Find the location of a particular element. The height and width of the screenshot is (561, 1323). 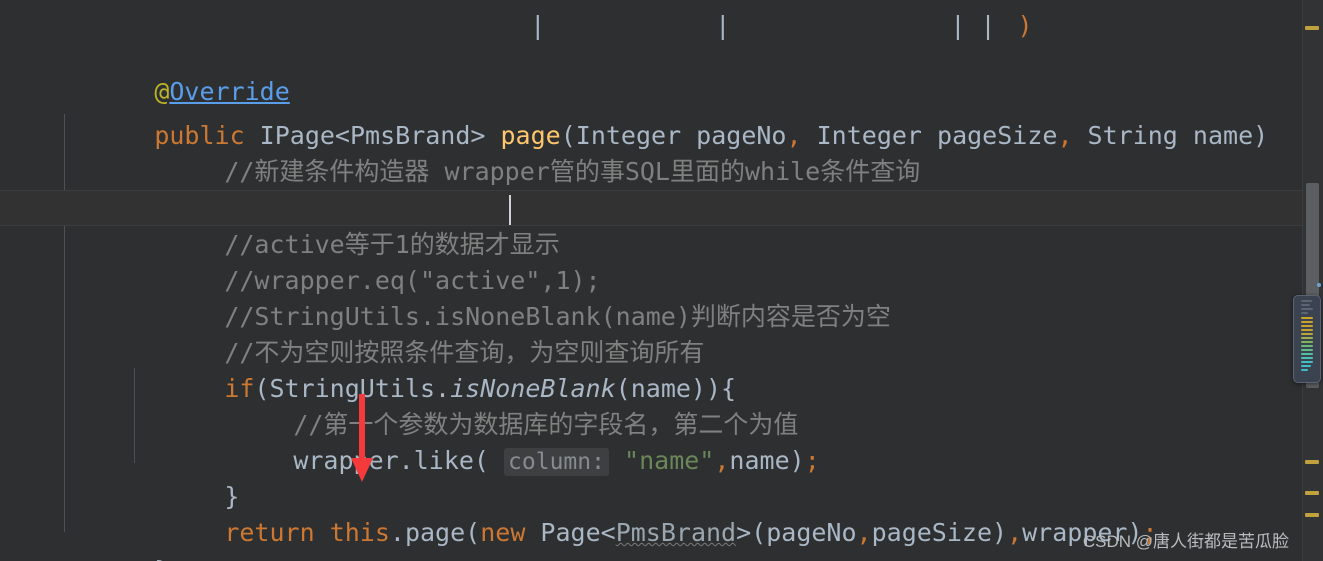

code-line: wrapper.like( column: "name",name); is located at coordinates (651, 441).